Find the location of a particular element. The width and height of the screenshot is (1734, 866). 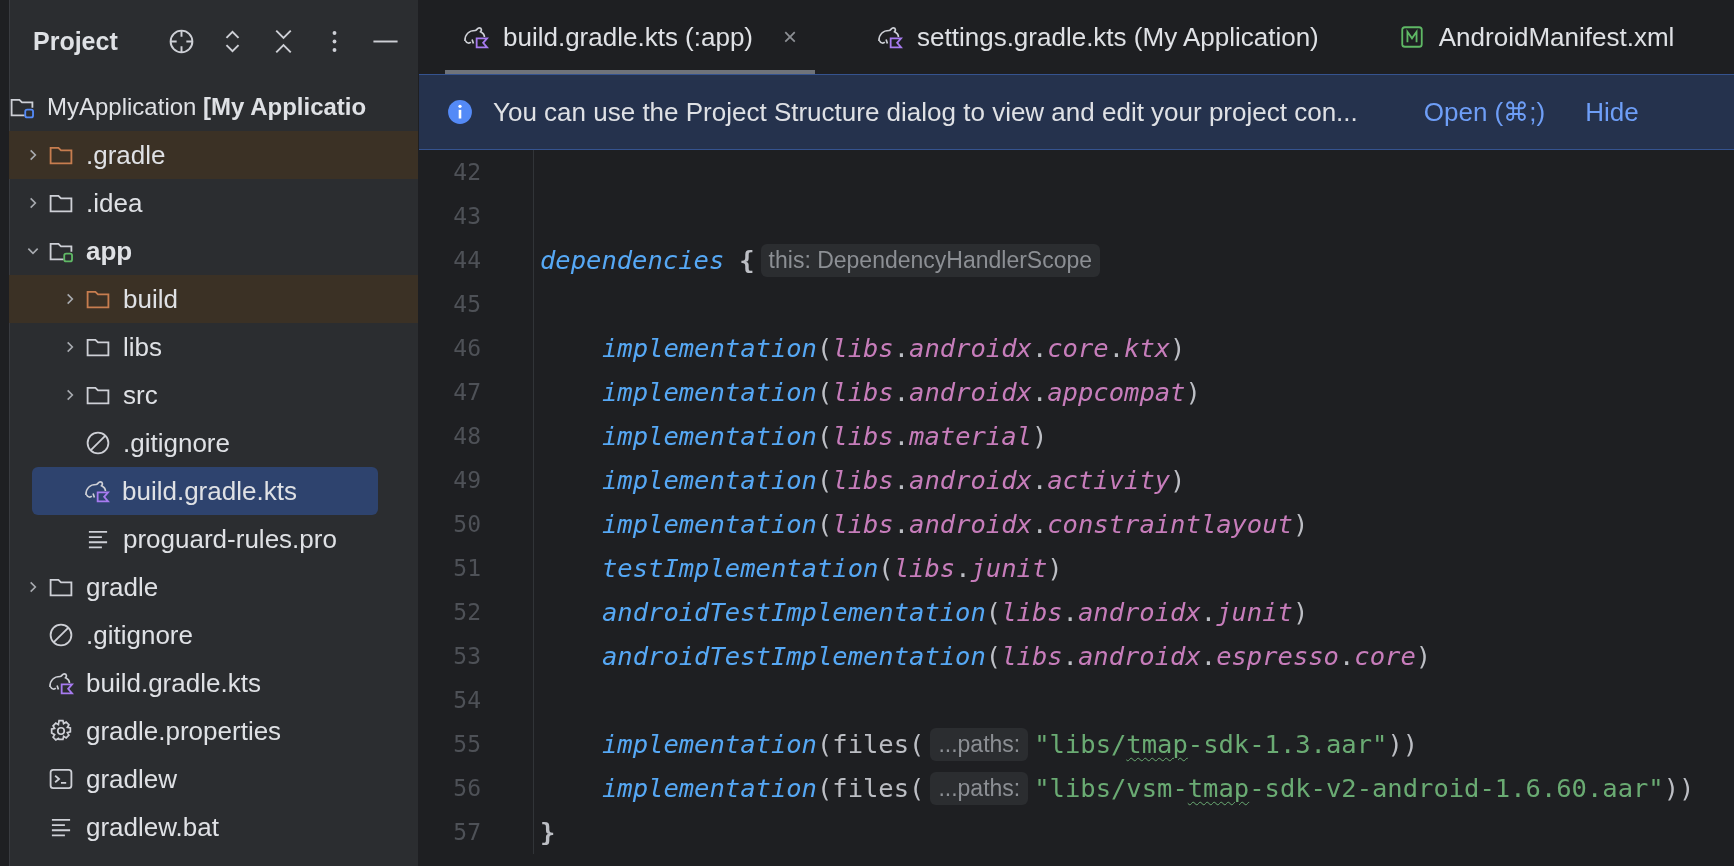

tree-item: proguard-rules.pro is located at coordinates (213, 539).